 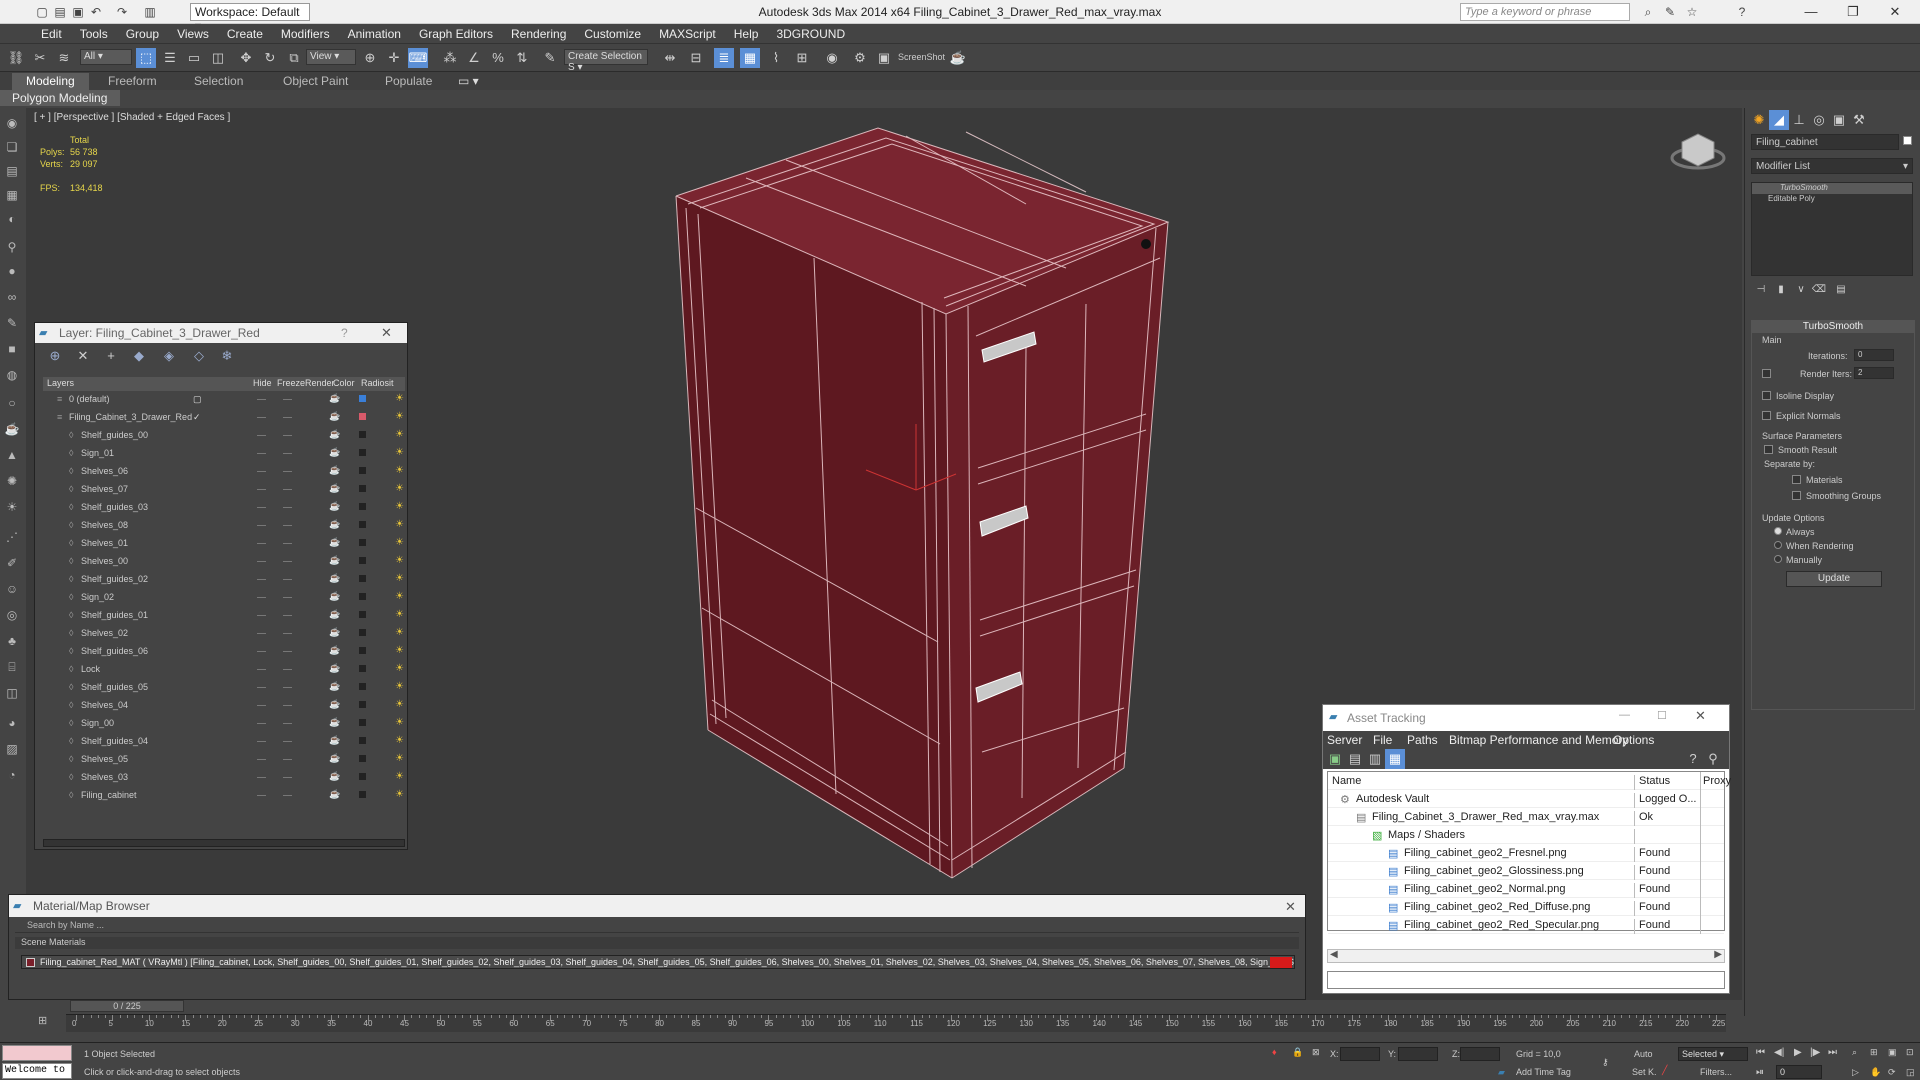 I want to click on delete-layer-icon: ✕, so click(x=83, y=356).